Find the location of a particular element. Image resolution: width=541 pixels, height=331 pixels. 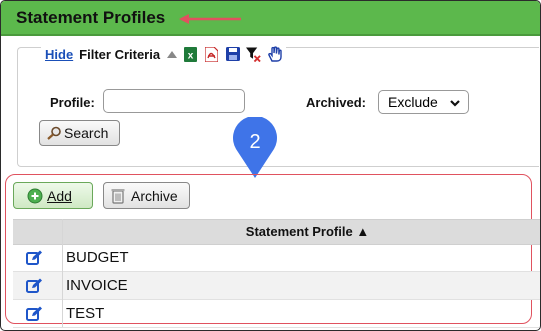

pointer-arrow-icon is located at coordinates (210, 19).